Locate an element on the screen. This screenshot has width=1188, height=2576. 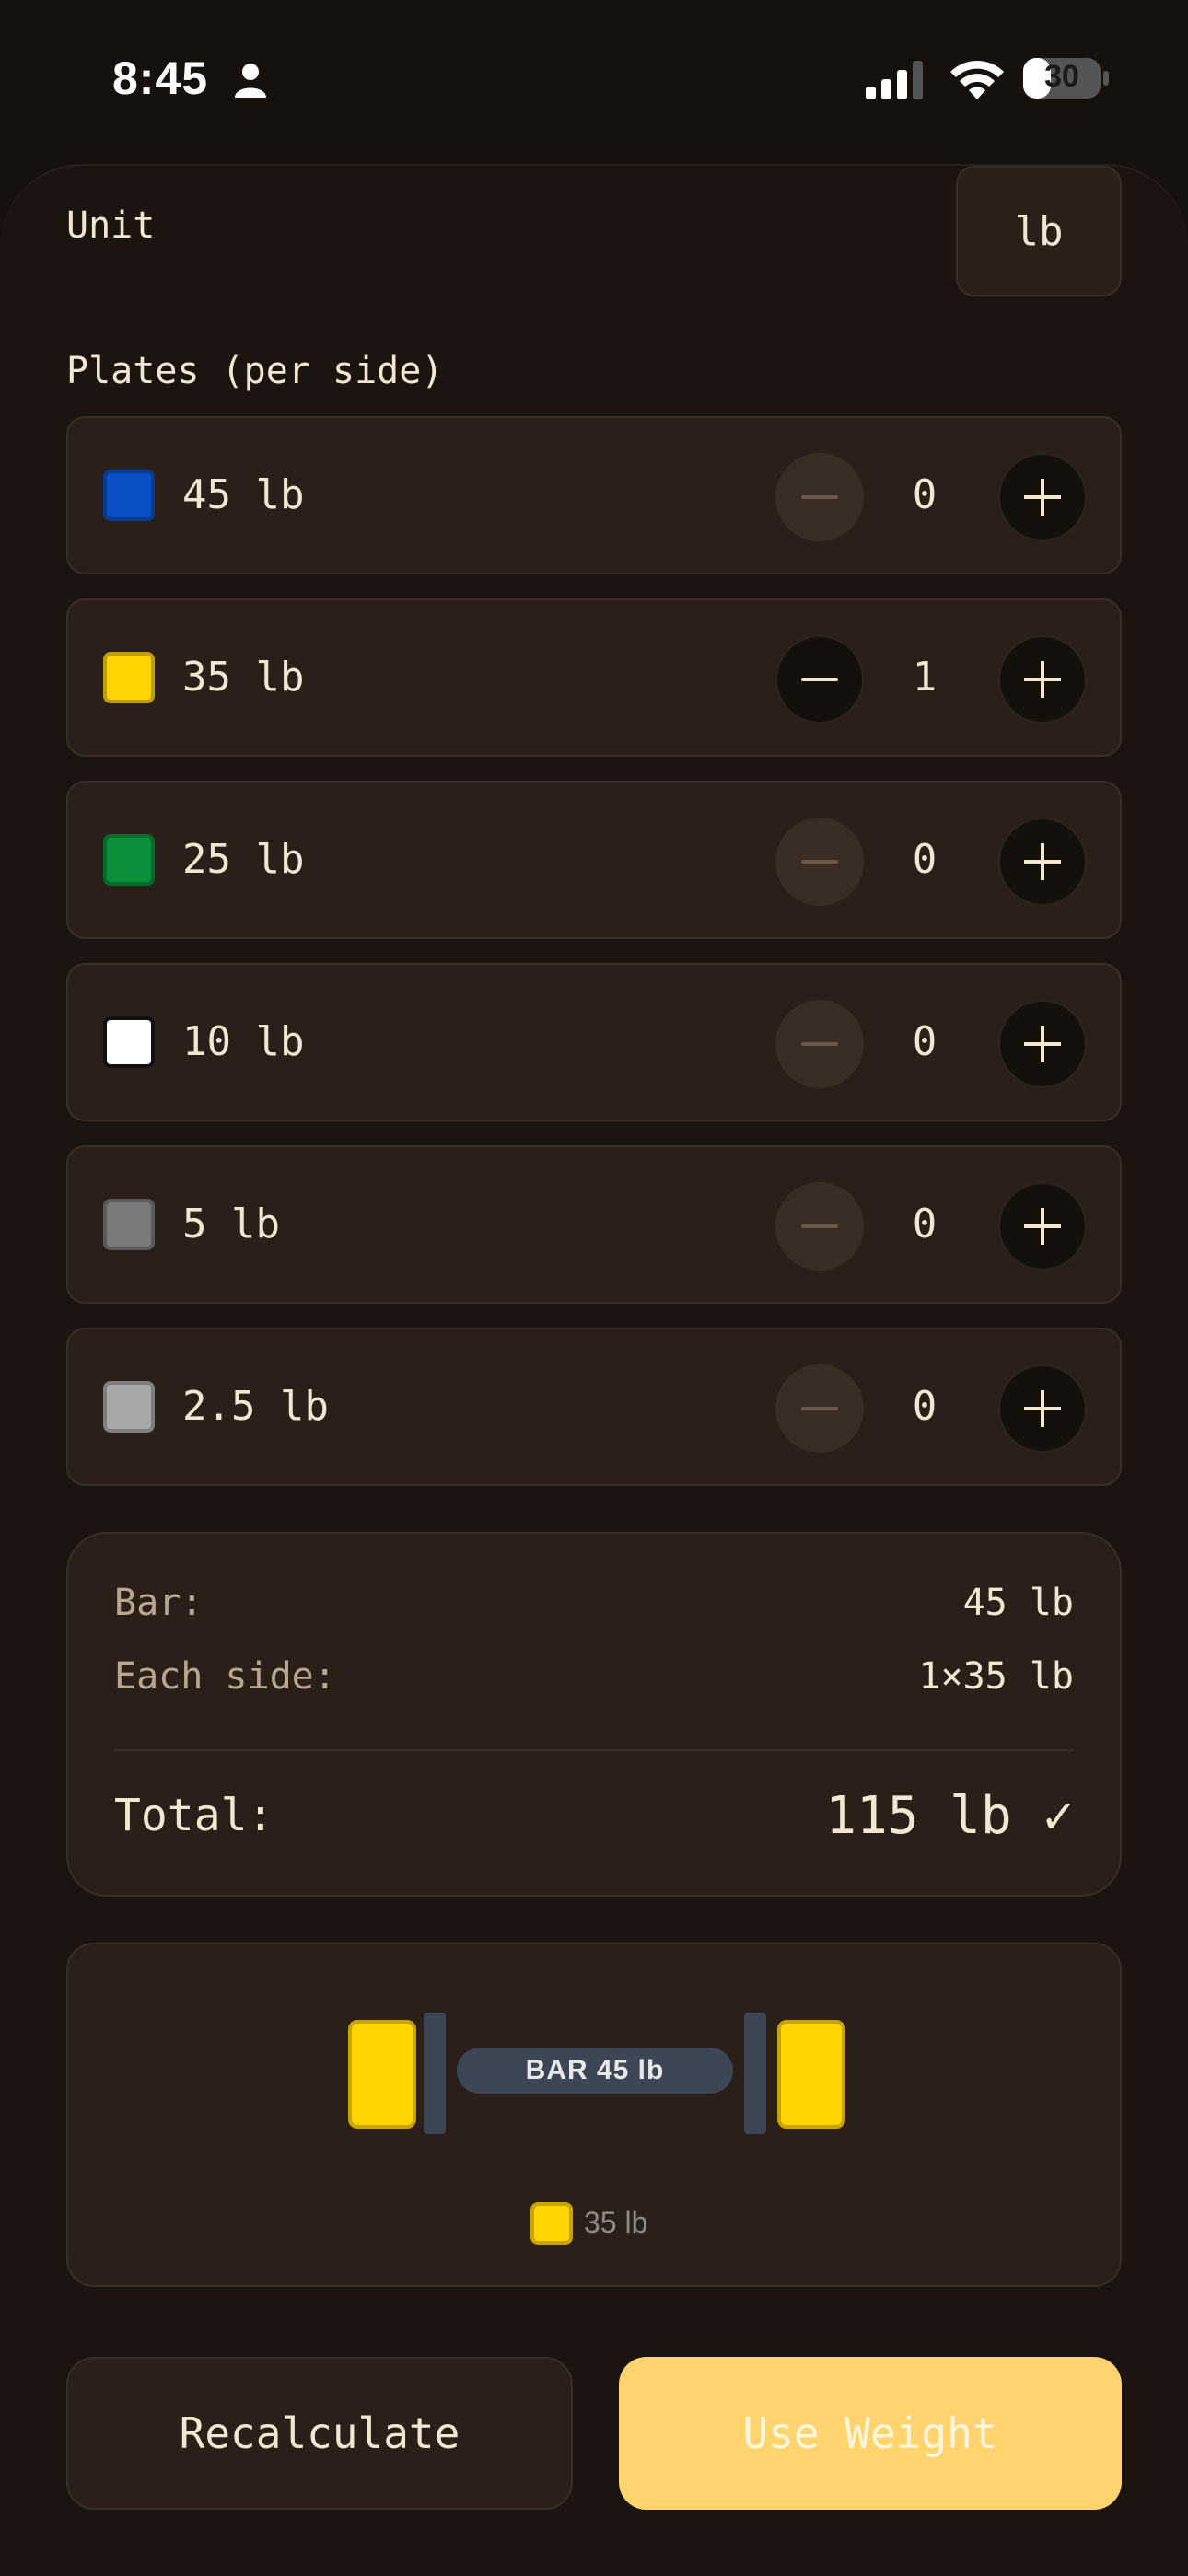
battery-icon: 30 is located at coordinates (1065, 78).